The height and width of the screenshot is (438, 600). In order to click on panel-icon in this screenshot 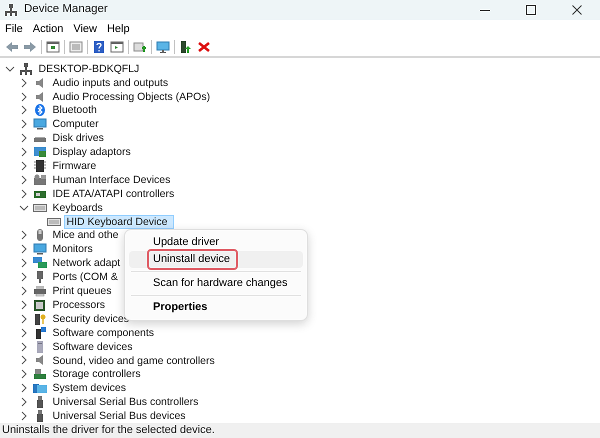, I will do `click(117, 47)`.